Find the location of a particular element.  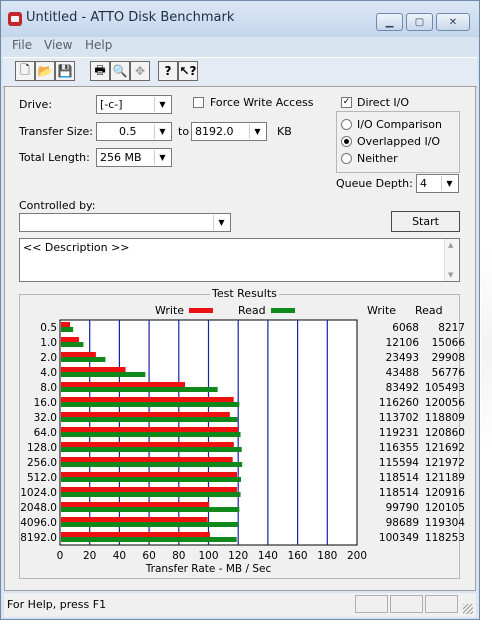

write-value-label: 118514 is located at coordinates (399, 478).